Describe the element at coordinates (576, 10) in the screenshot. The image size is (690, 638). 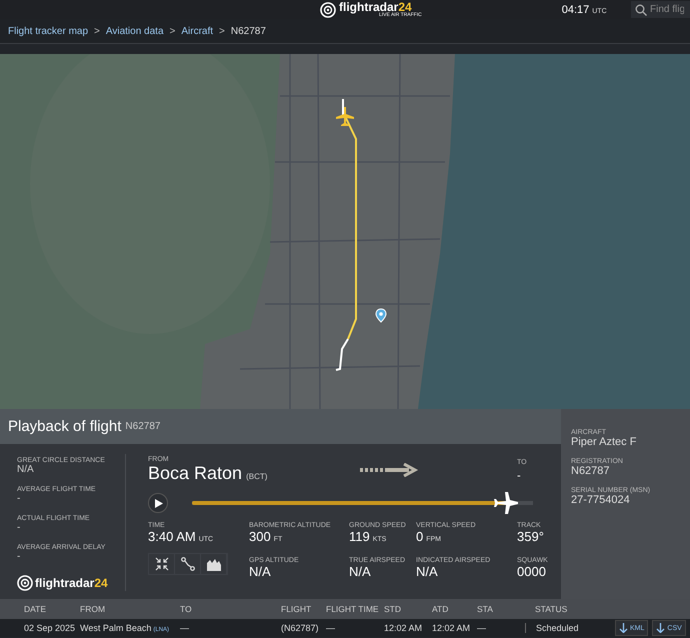
I see `clock-time: 04:17` at that location.